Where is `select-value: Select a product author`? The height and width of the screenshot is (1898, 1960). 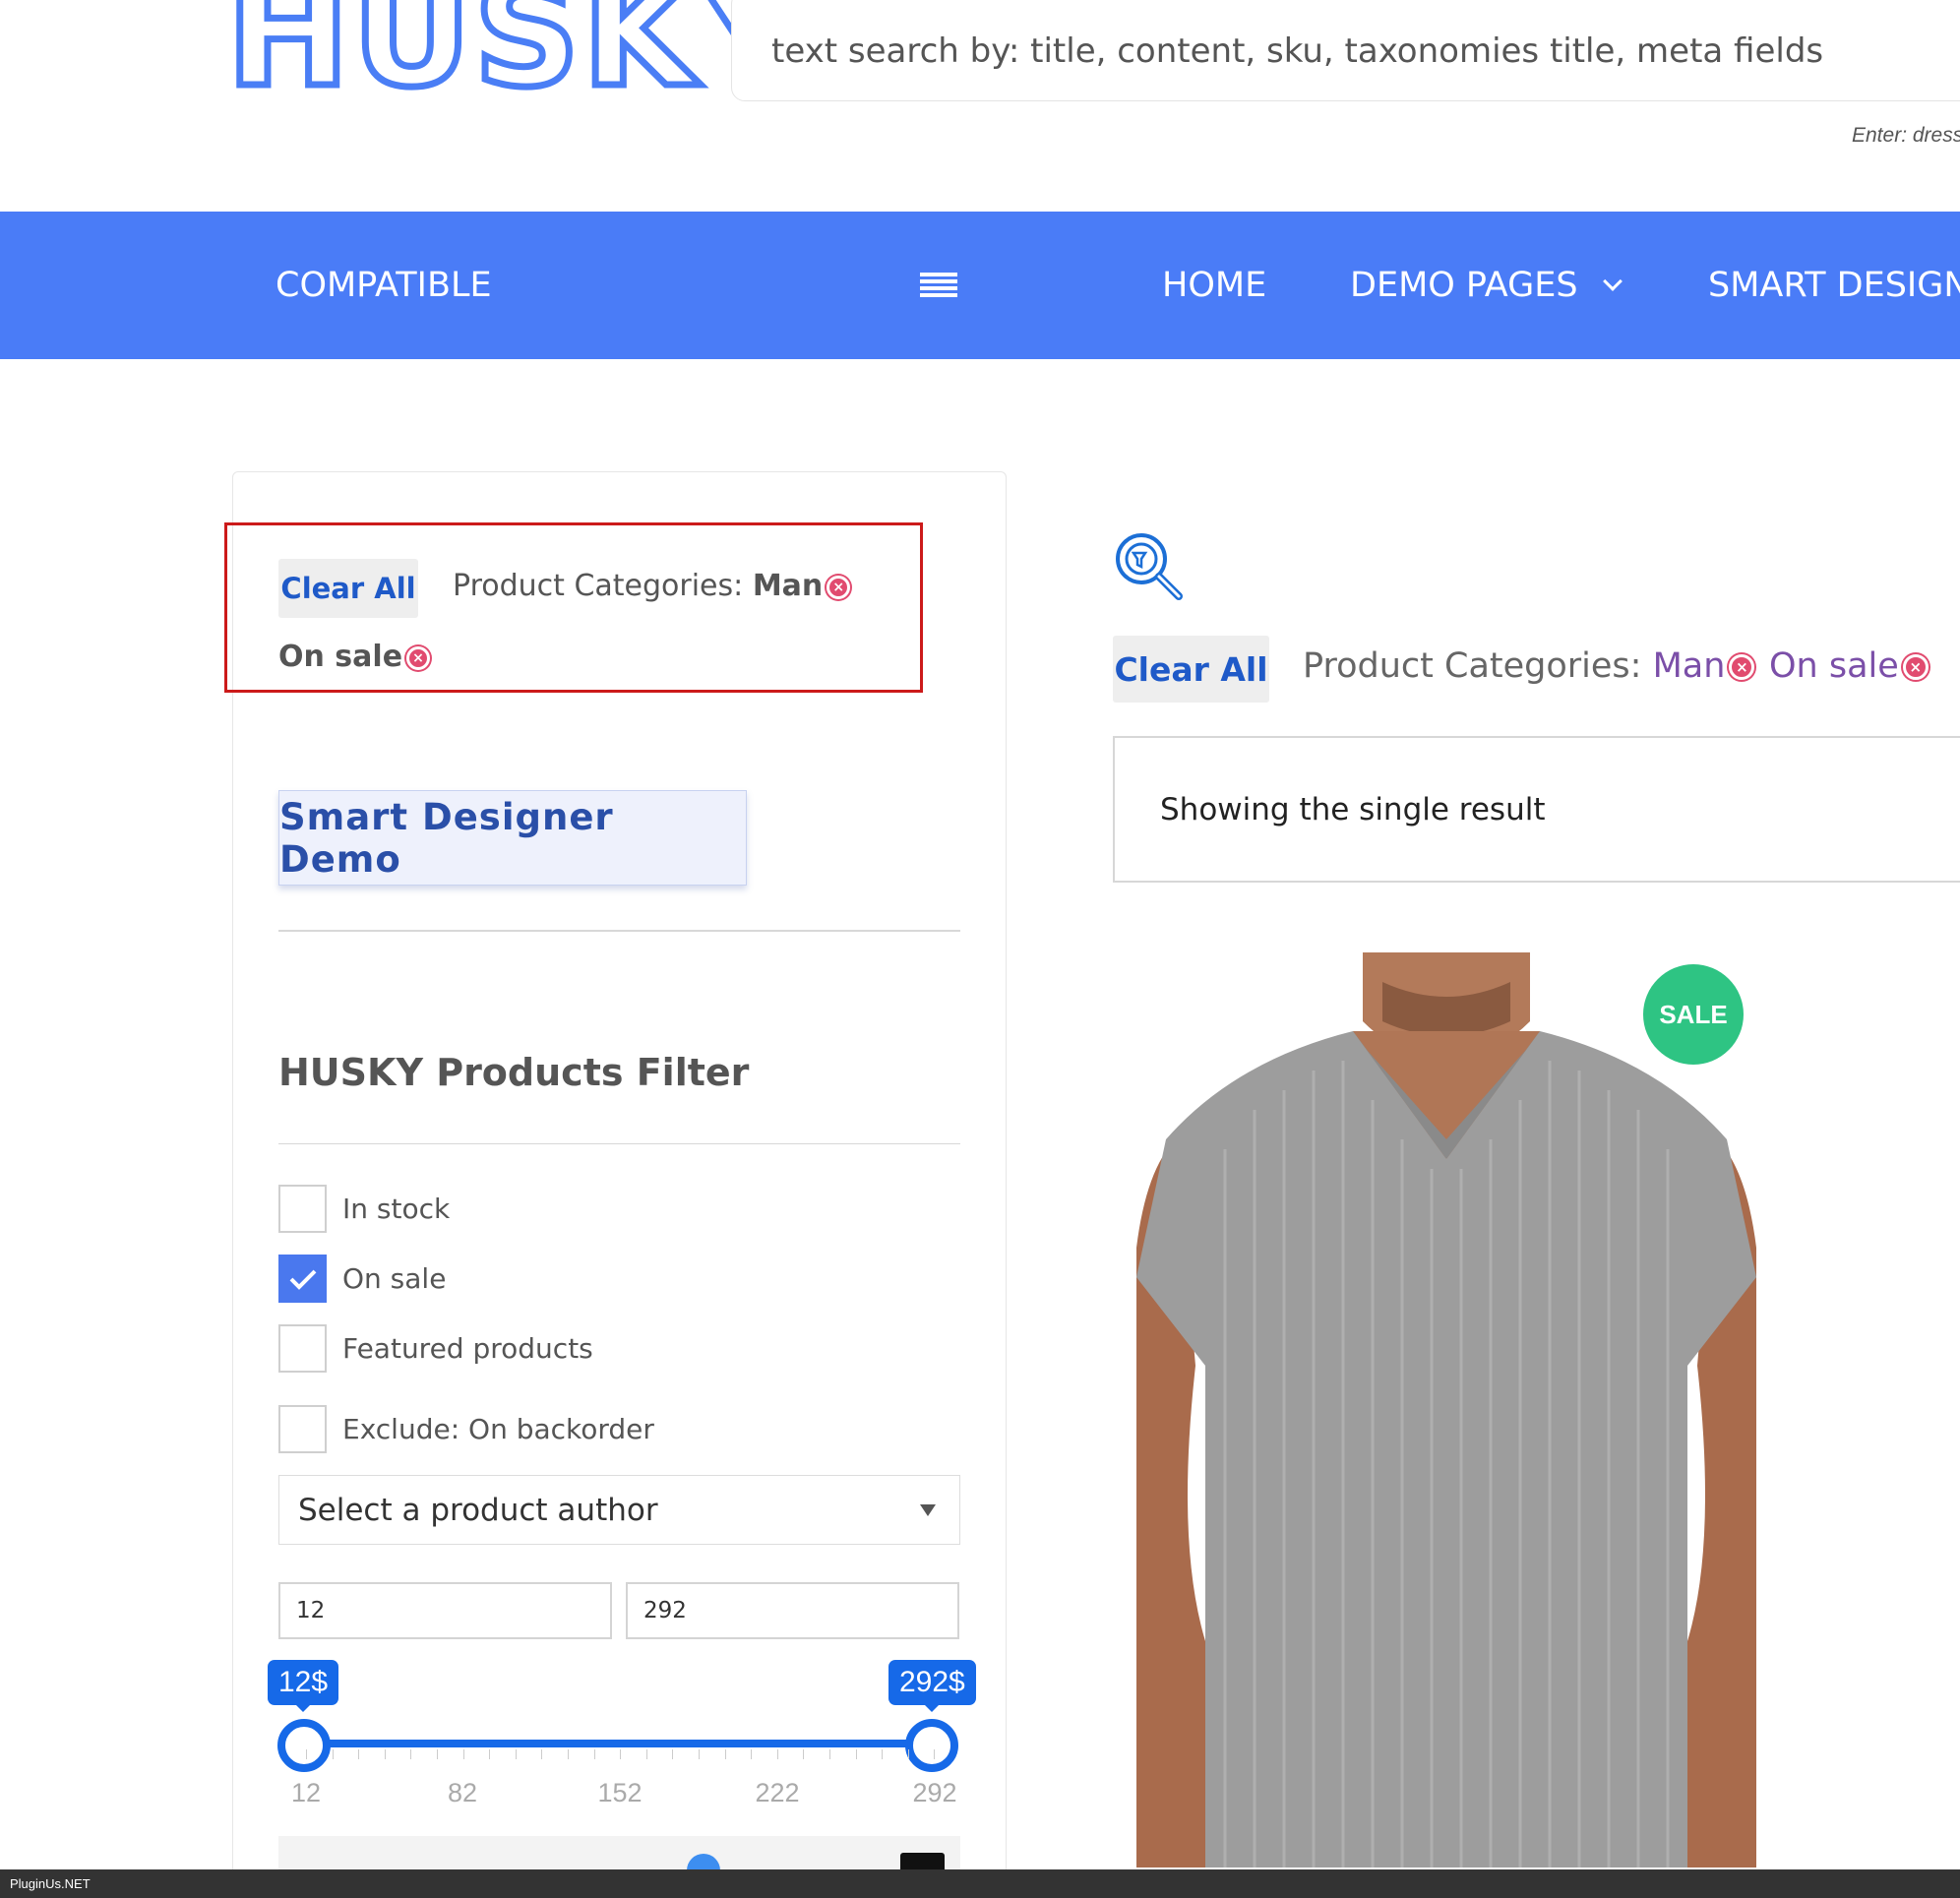 select-value: Select a product author is located at coordinates (478, 1510).